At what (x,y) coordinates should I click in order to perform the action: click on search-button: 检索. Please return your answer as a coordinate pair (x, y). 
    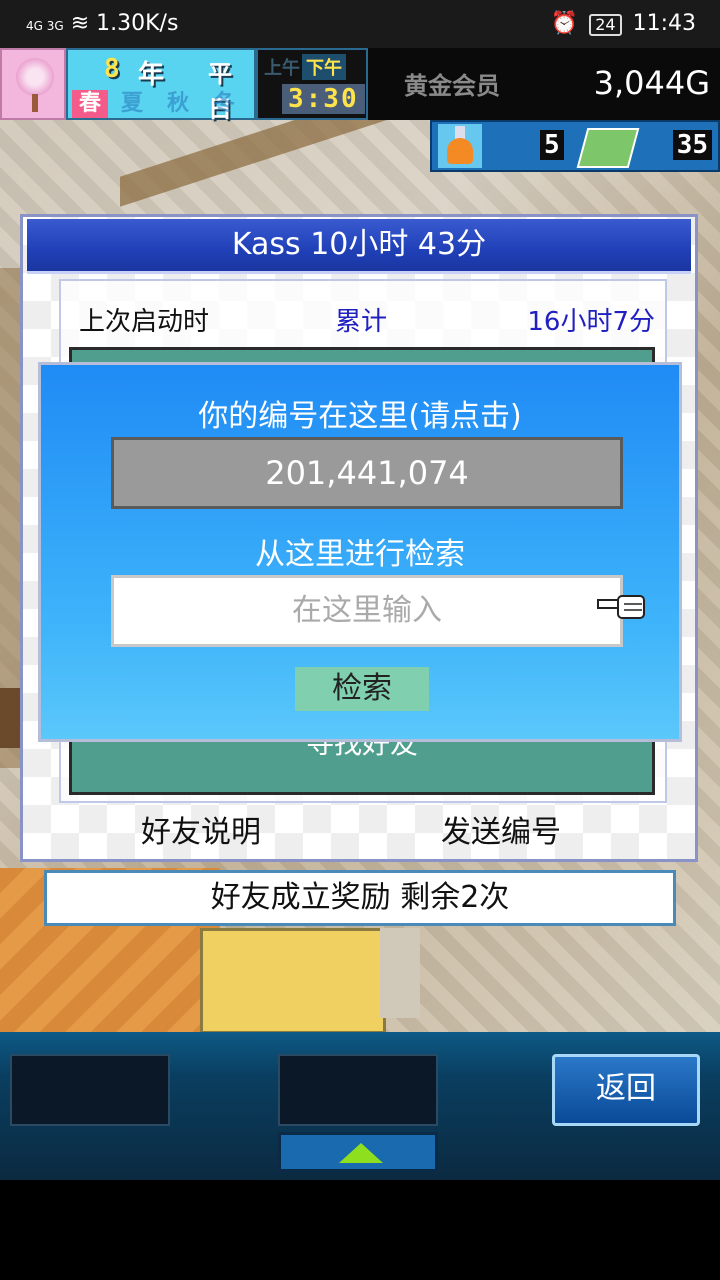
    Looking at the image, I should click on (362, 689).